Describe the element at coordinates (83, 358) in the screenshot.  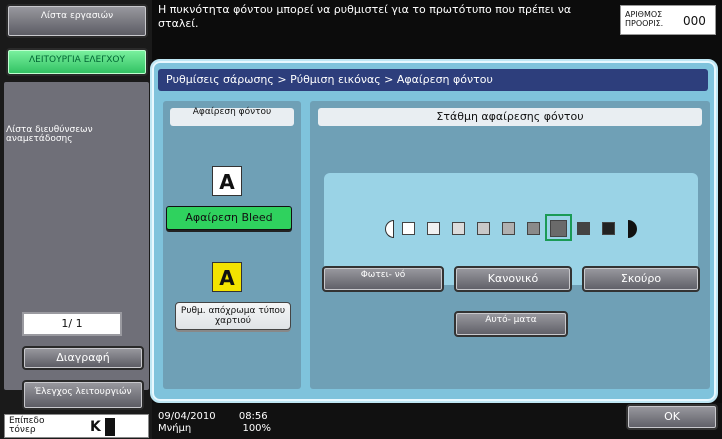
I see `delete-button: Διαγραφή` at that location.